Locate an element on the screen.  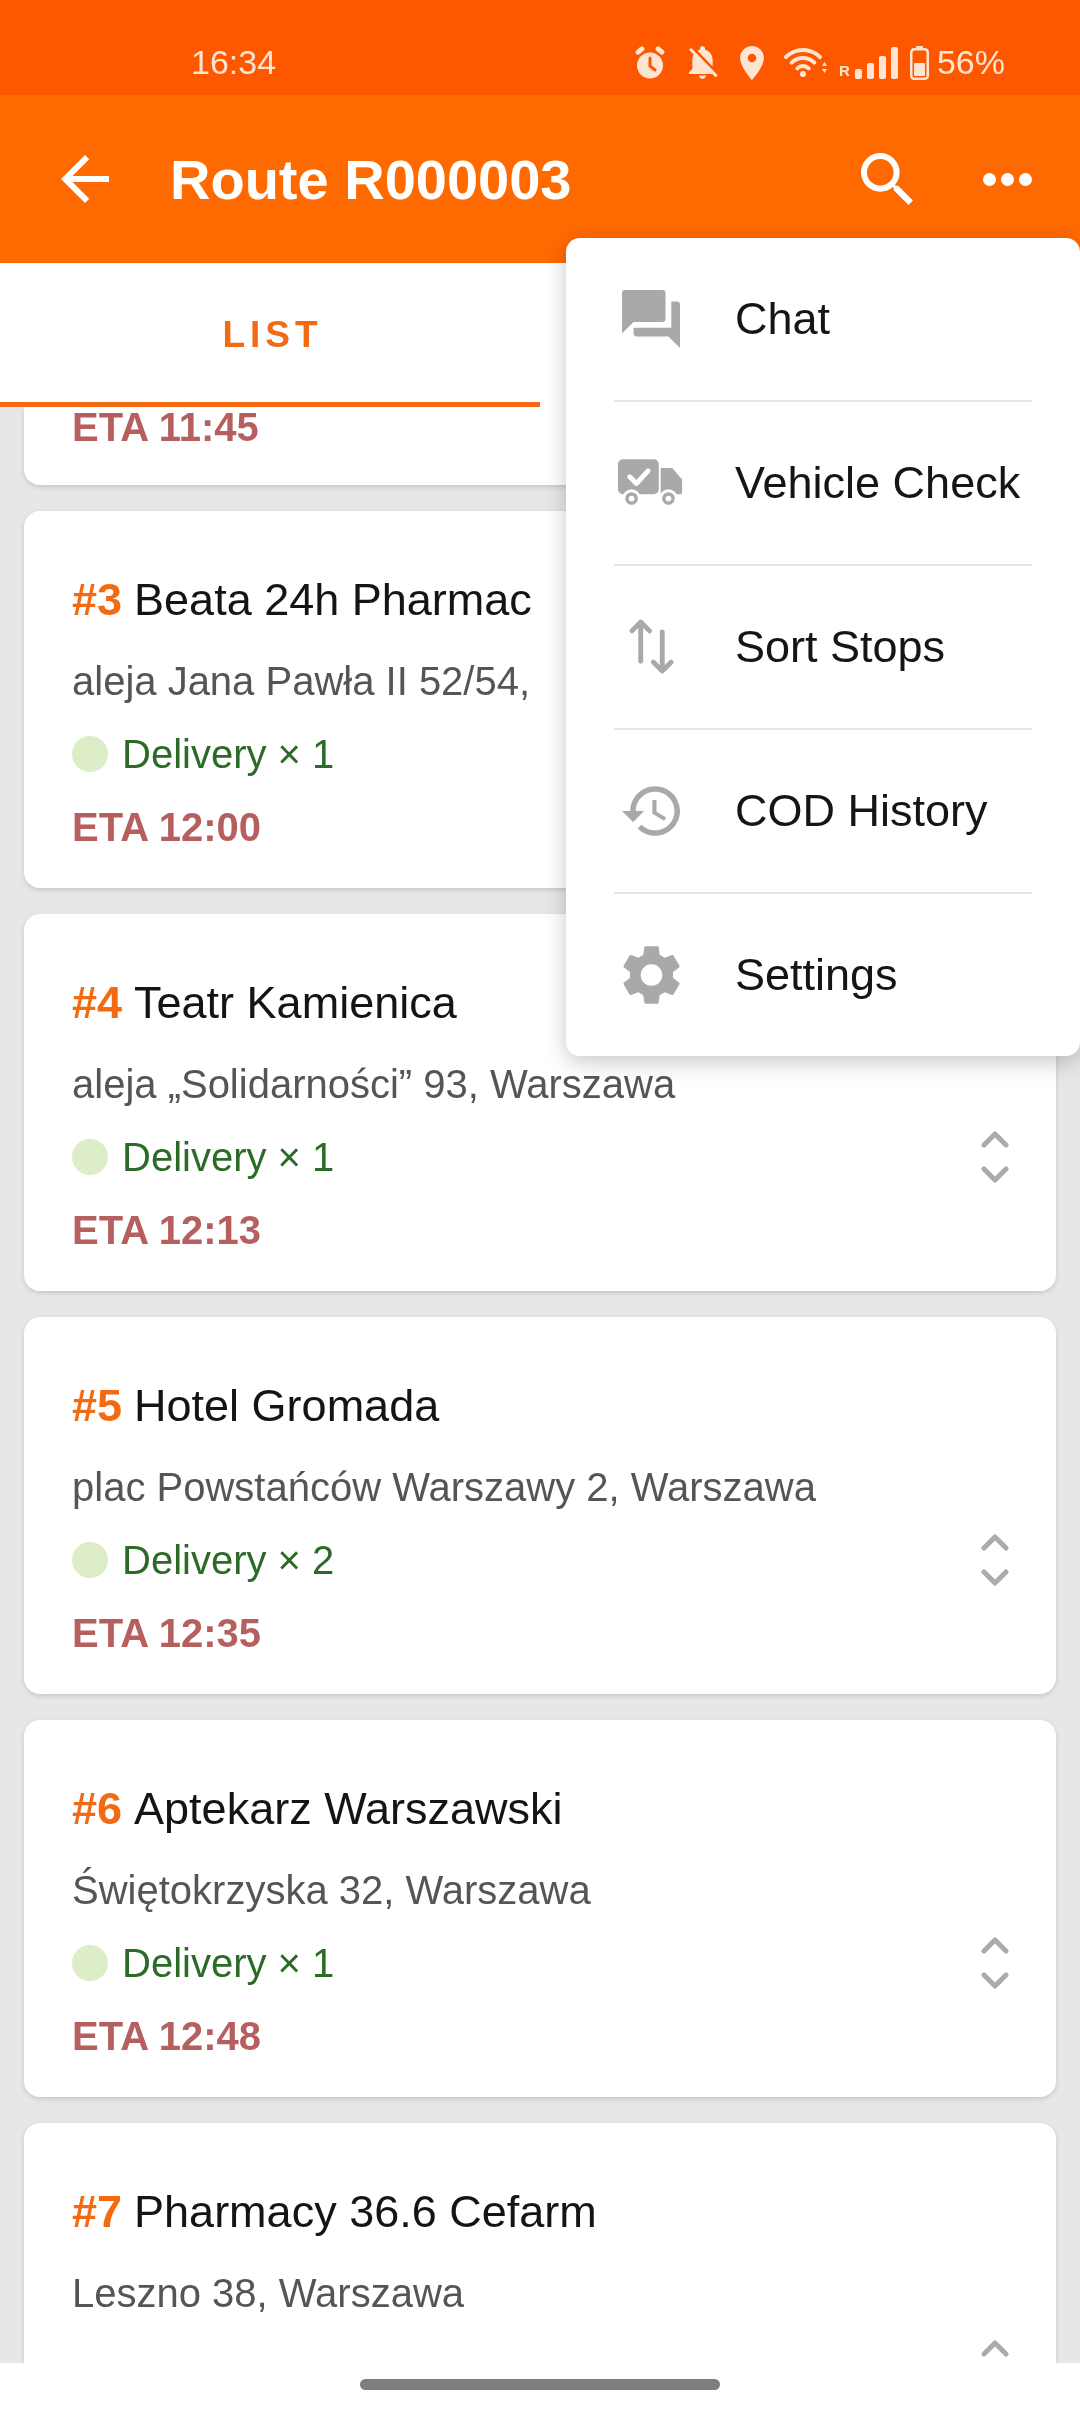
search-icon is located at coordinates (887, 179).